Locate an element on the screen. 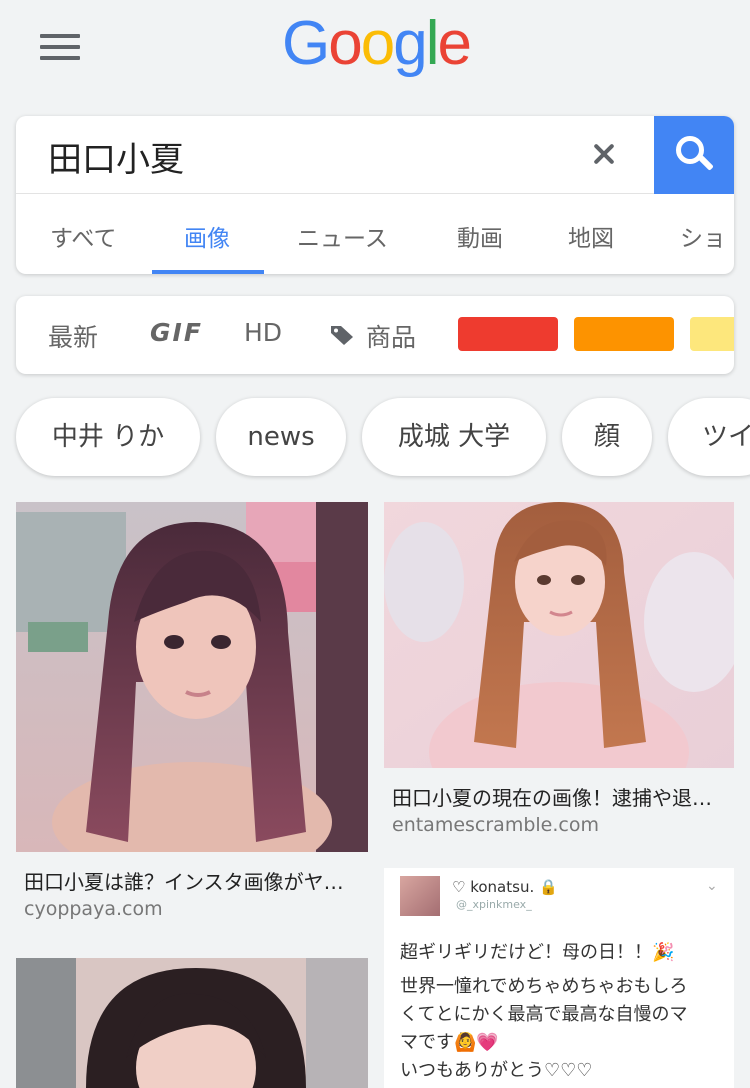  tweet-text-line: マです🙆💗 is located at coordinates (449, 1042).